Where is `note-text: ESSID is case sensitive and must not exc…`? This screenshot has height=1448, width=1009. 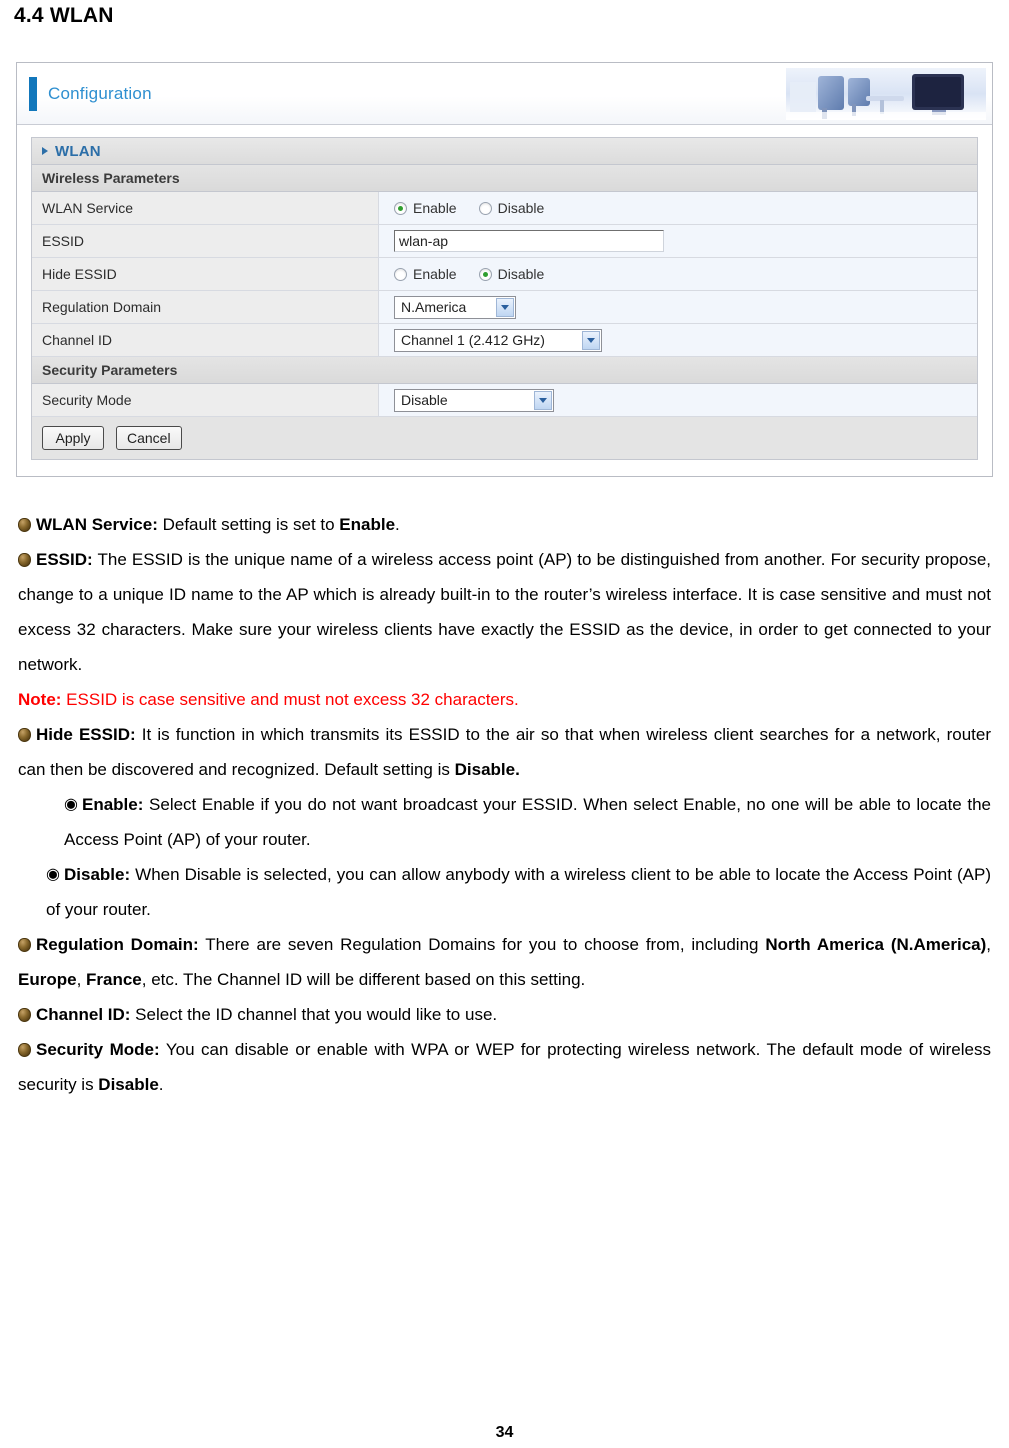
note-text: ESSID is case sensitive and must not exc… is located at coordinates (290, 699).